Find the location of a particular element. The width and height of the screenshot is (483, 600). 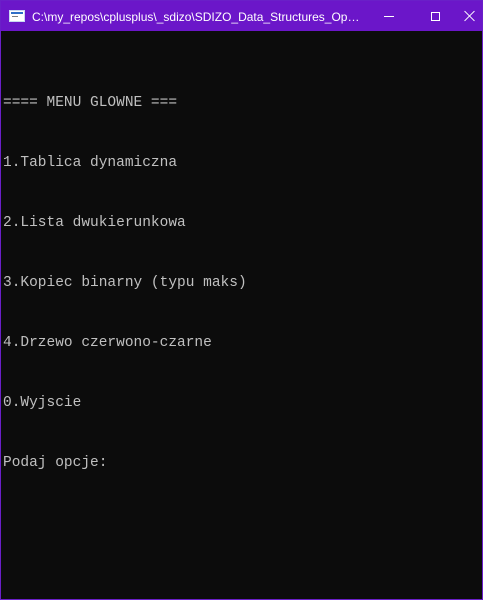

close-button is located at coordinates (470, 16).